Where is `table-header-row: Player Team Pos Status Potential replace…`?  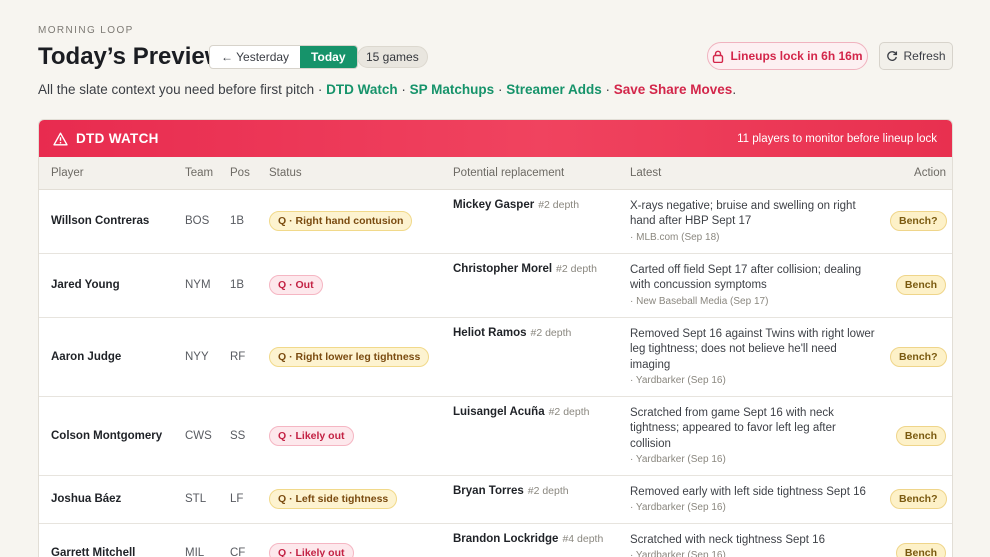
table-header-row: Player Team Pos Status Potential replace… is located at coordinates (495, 173).